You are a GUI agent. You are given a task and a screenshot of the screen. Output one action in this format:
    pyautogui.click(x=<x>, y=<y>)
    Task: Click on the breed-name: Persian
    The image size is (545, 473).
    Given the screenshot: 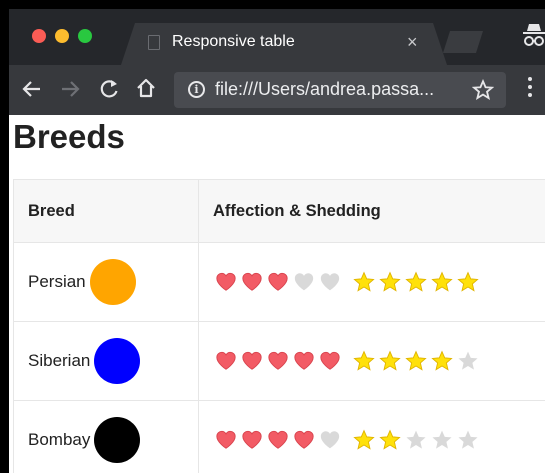 What is the action you would take?
    pyautogui.click(x=57, y=281)
    